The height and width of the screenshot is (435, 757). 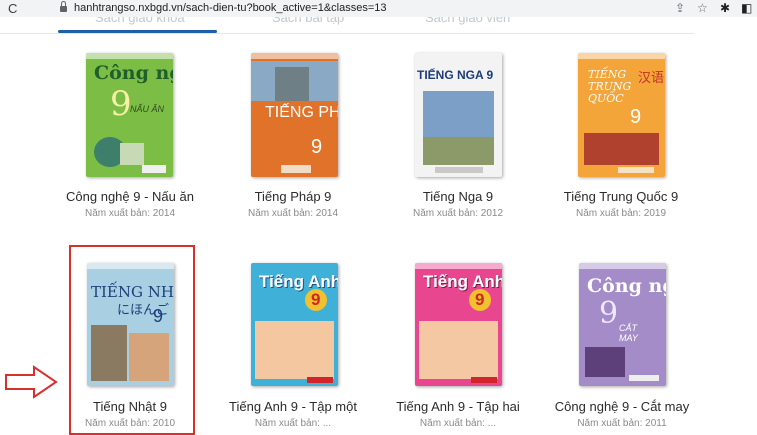 I want to click on cover-subtitle: NẤU ĂN, so click(x=147, y=109).